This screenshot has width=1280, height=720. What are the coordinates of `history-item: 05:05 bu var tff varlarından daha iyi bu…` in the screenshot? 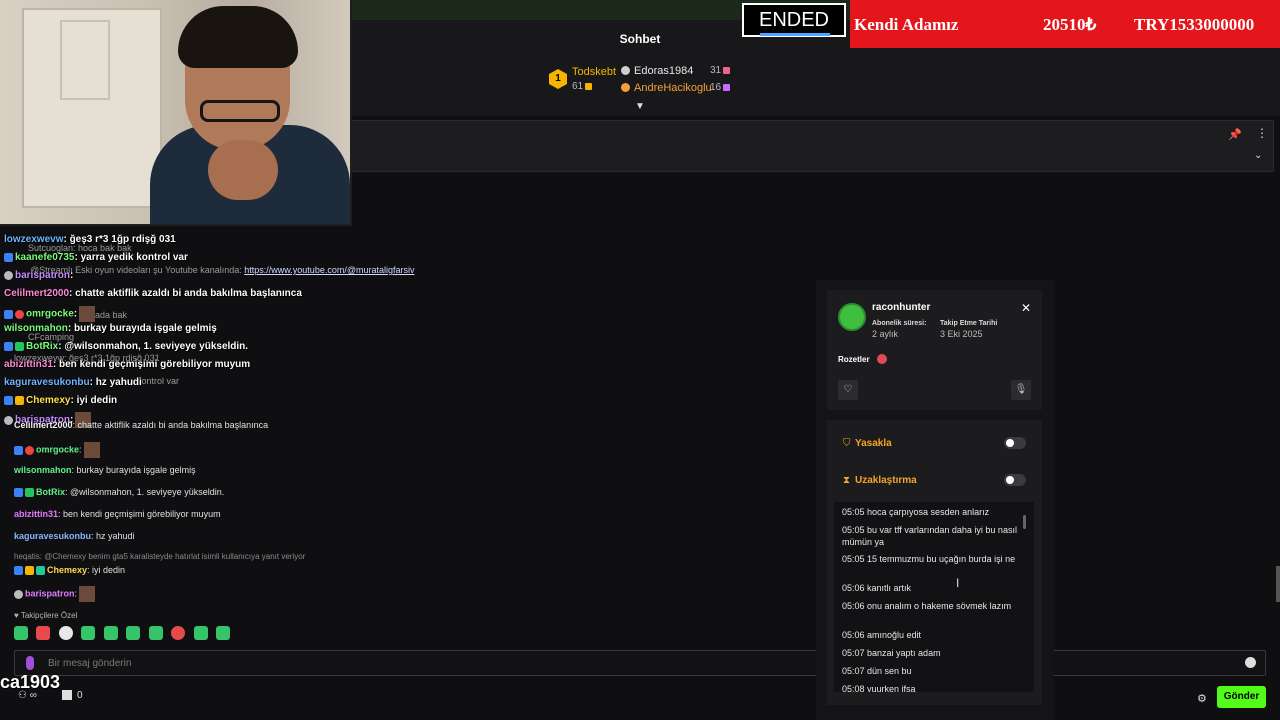 It's located at (929, 536).